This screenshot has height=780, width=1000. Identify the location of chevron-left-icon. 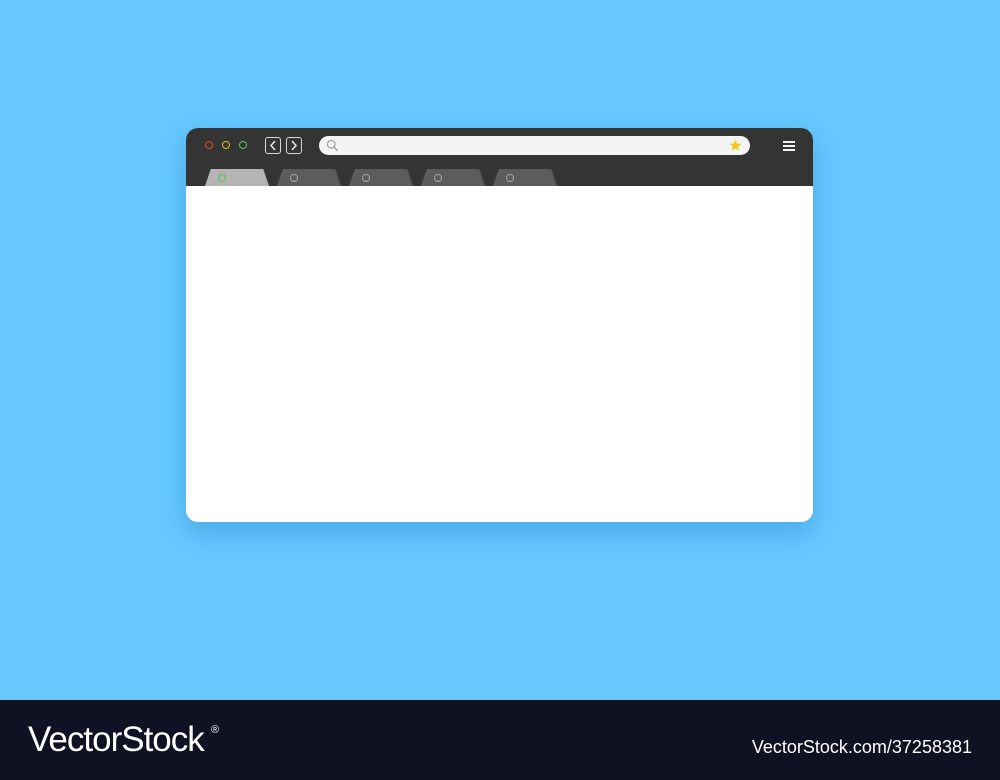
(272, 145).